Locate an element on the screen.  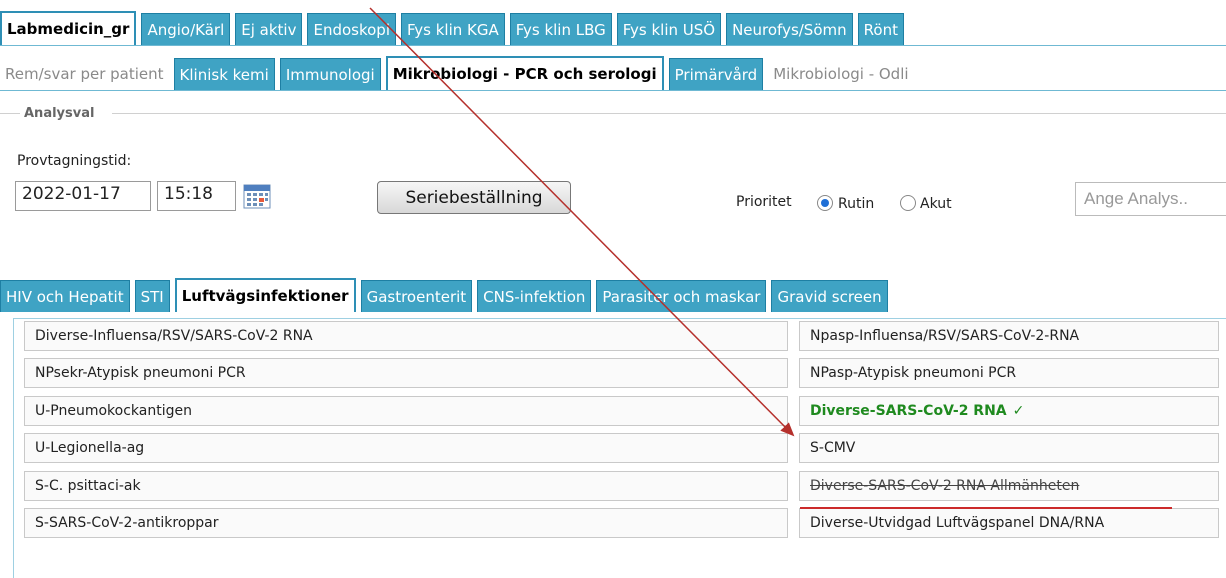
tab-fys-klin-kga: Fys klin KGA is located at coordinates (453, 29).